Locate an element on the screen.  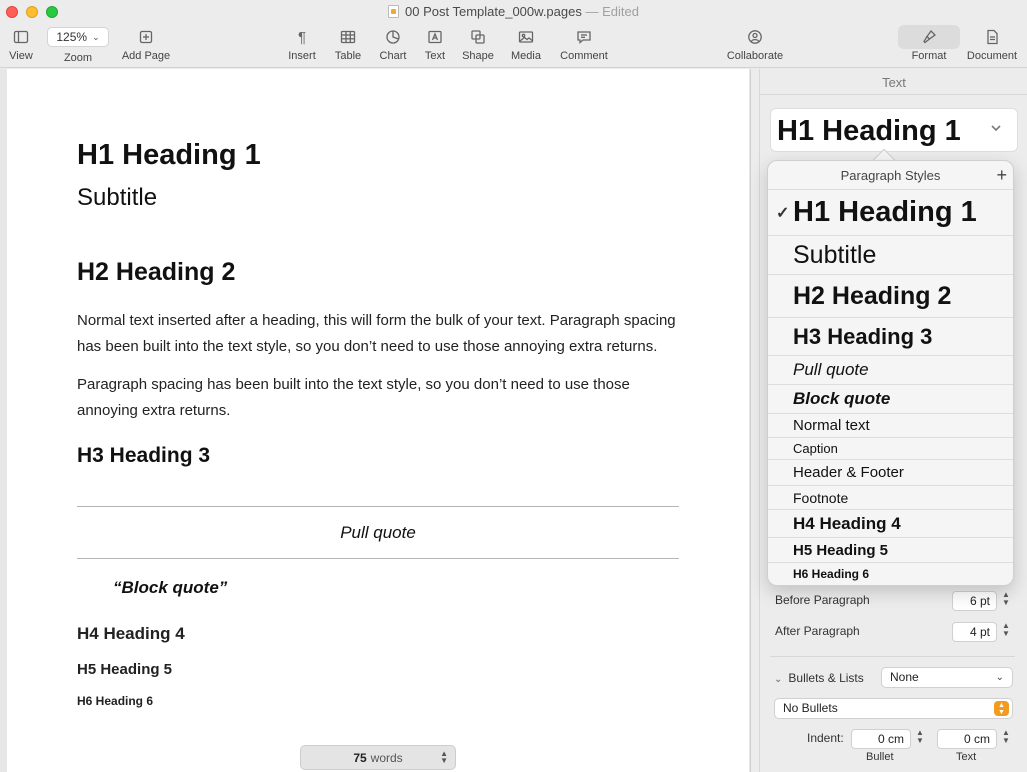
style-item-label: H2 Heading 2 is located at coordinates (872, 295).